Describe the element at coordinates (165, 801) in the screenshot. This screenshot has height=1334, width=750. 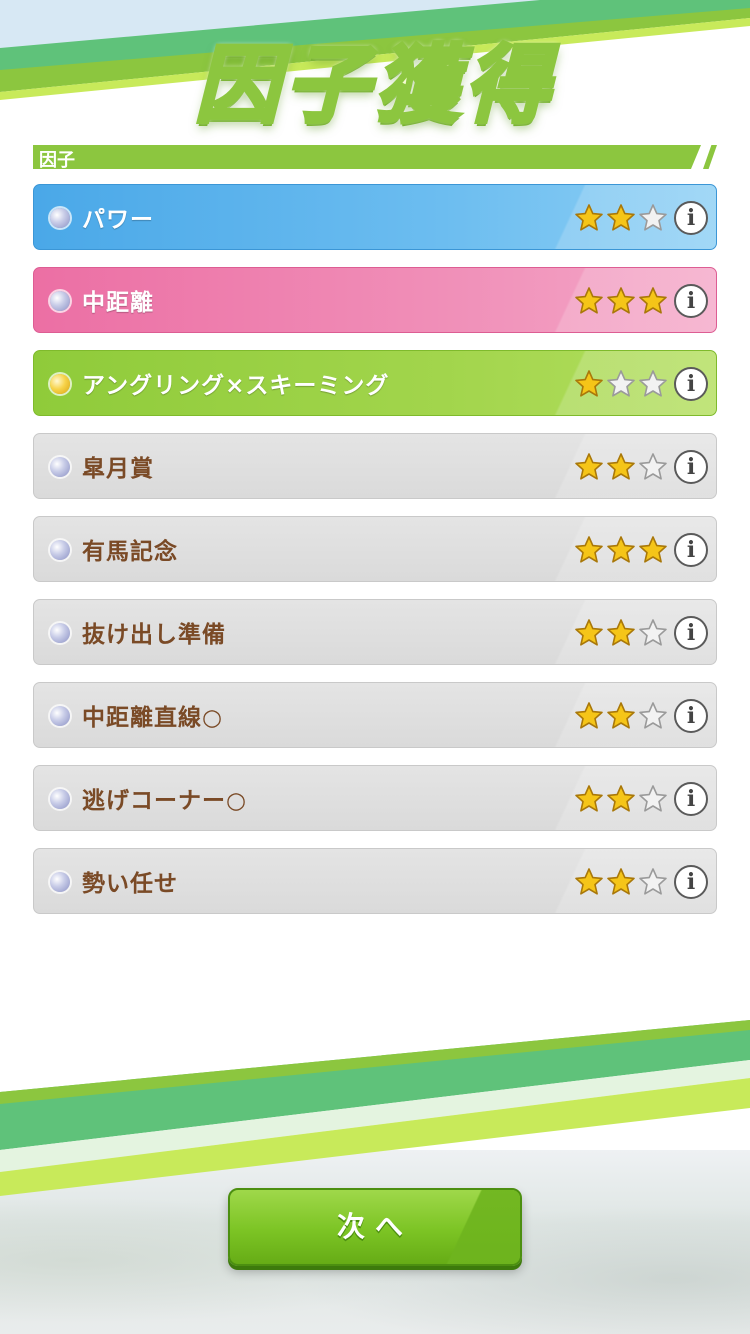
I see `factor-name: 逃げコーナー○` at that location.